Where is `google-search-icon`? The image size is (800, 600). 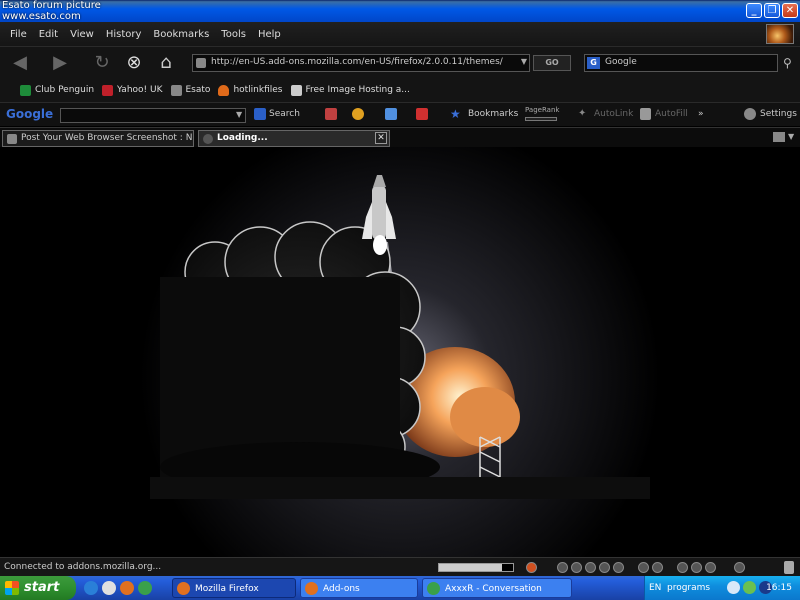
google-search-icon is located at coordinates (260, 114).